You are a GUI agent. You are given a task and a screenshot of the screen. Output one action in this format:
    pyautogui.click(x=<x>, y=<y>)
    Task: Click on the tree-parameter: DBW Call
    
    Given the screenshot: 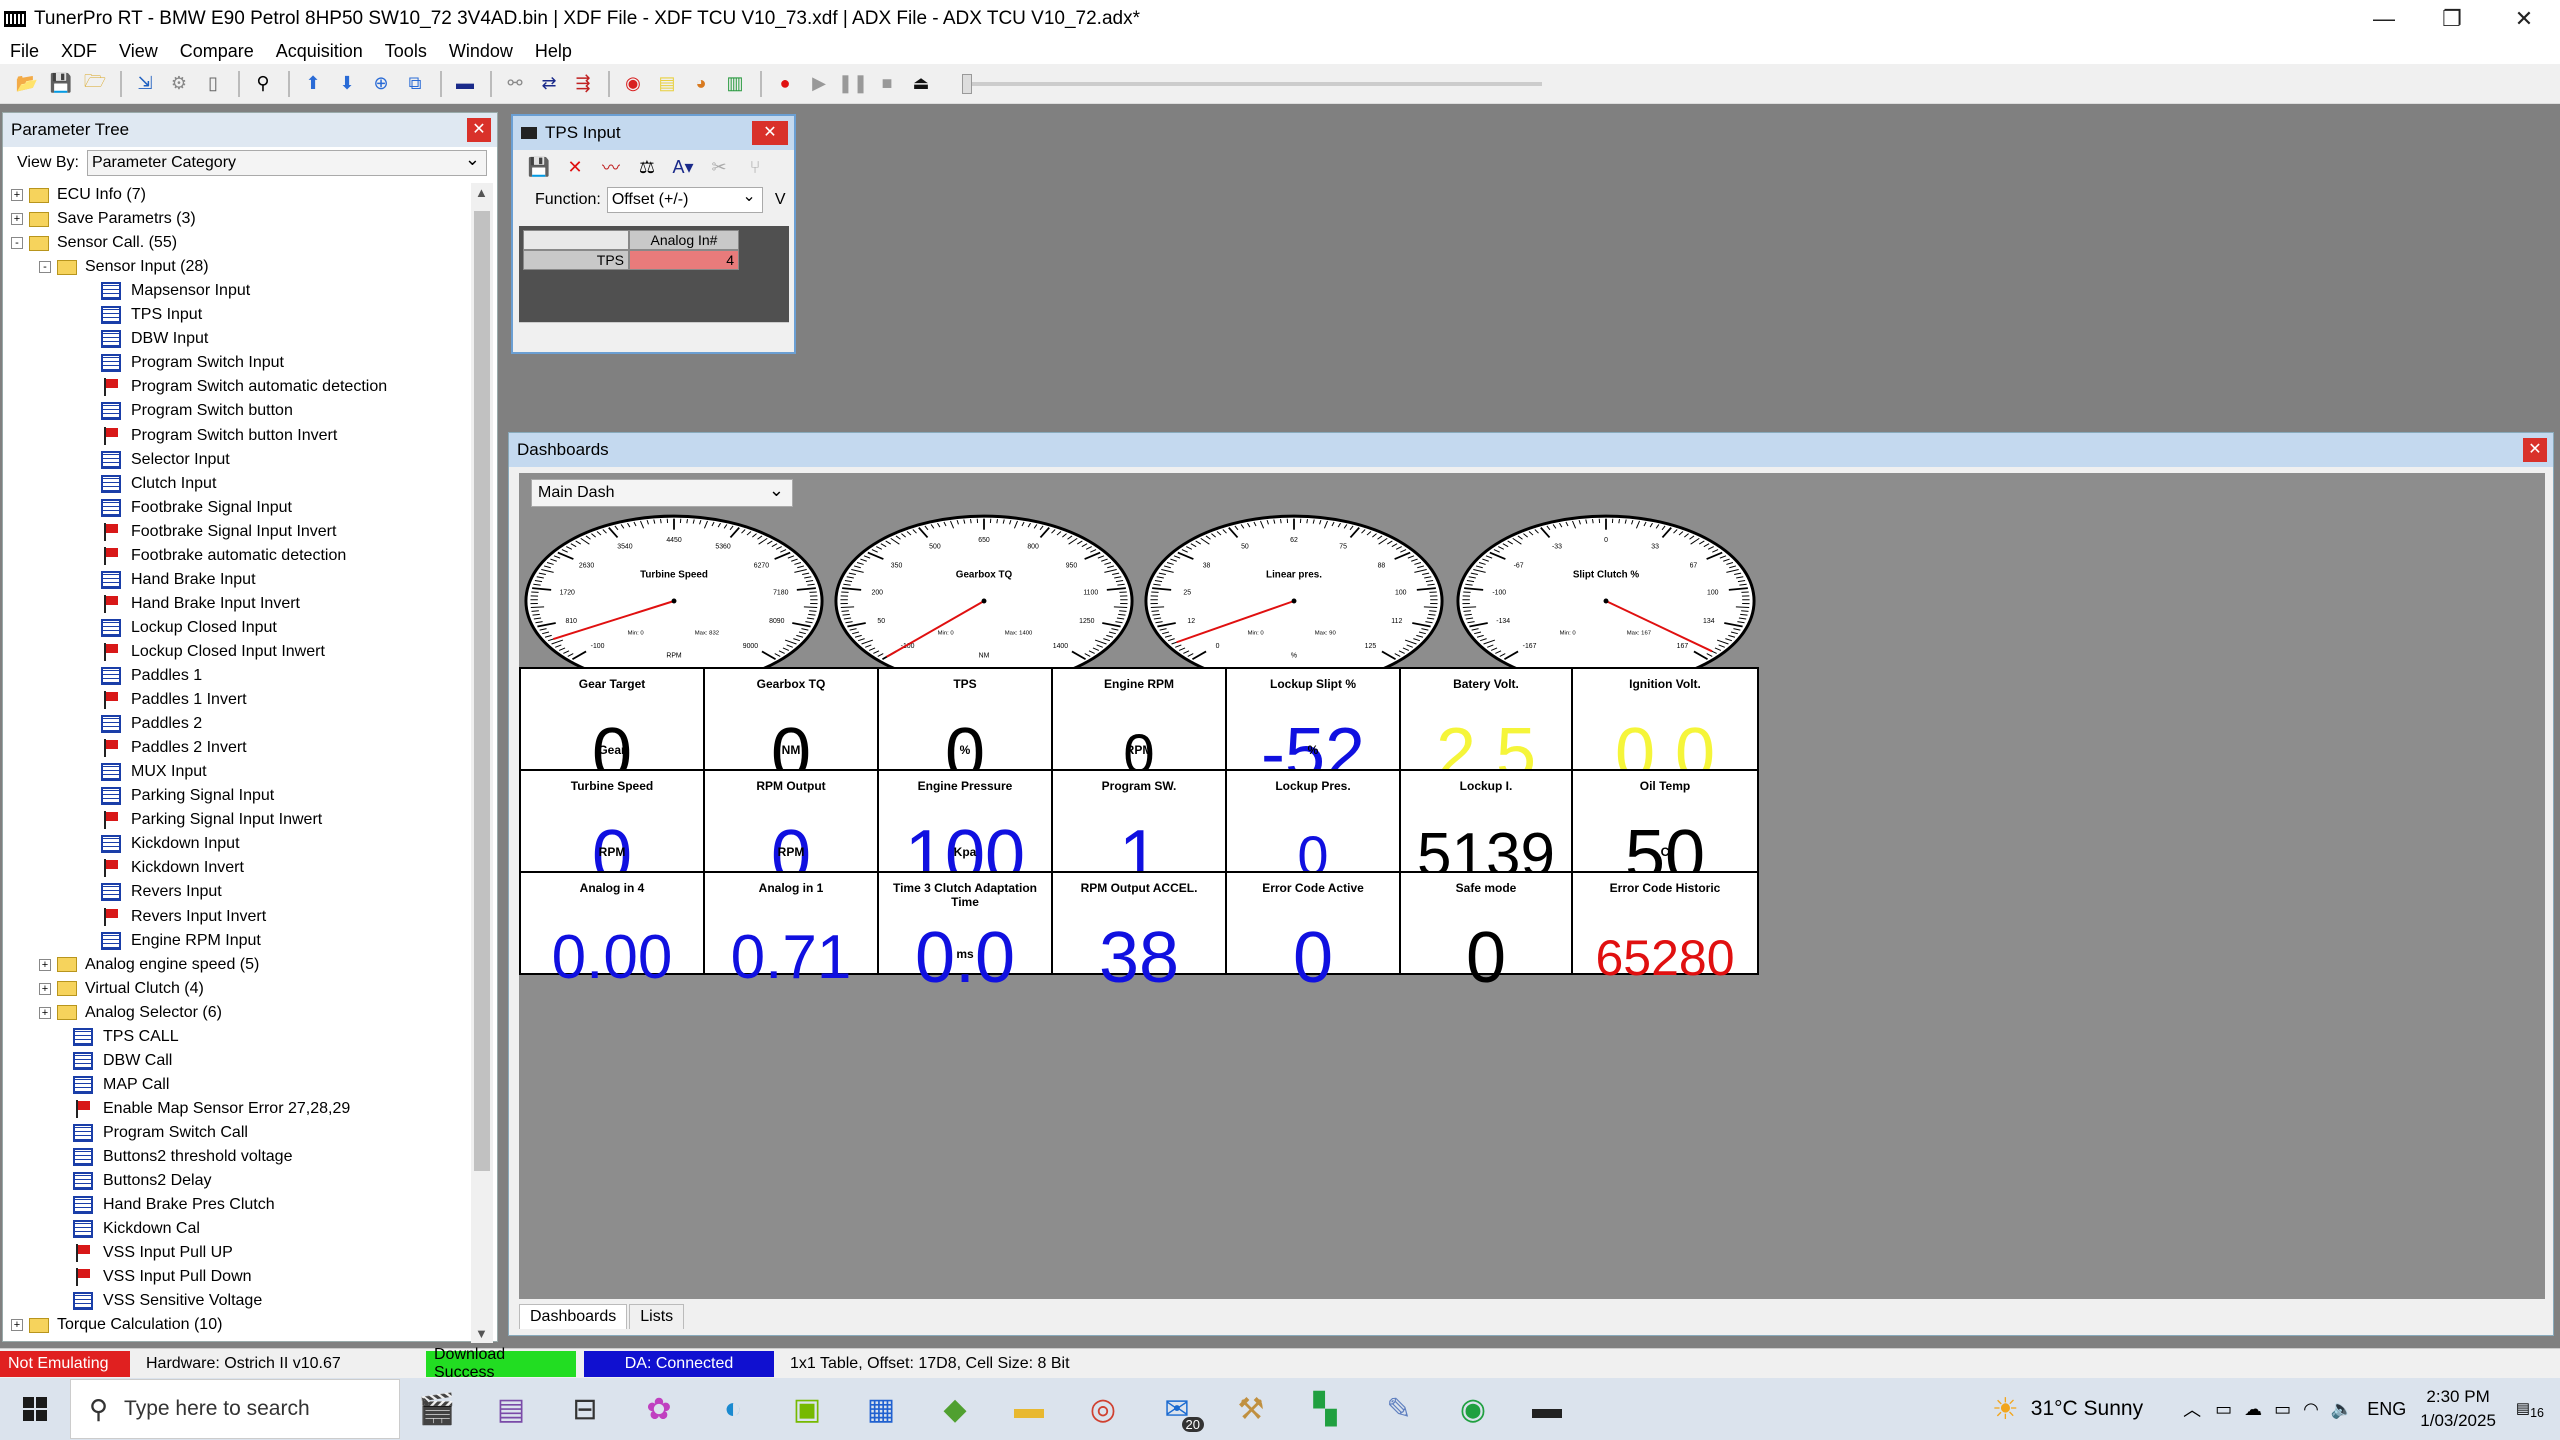 What is the action you would take?
    pyautogui.click(x=122, y=1061)
    